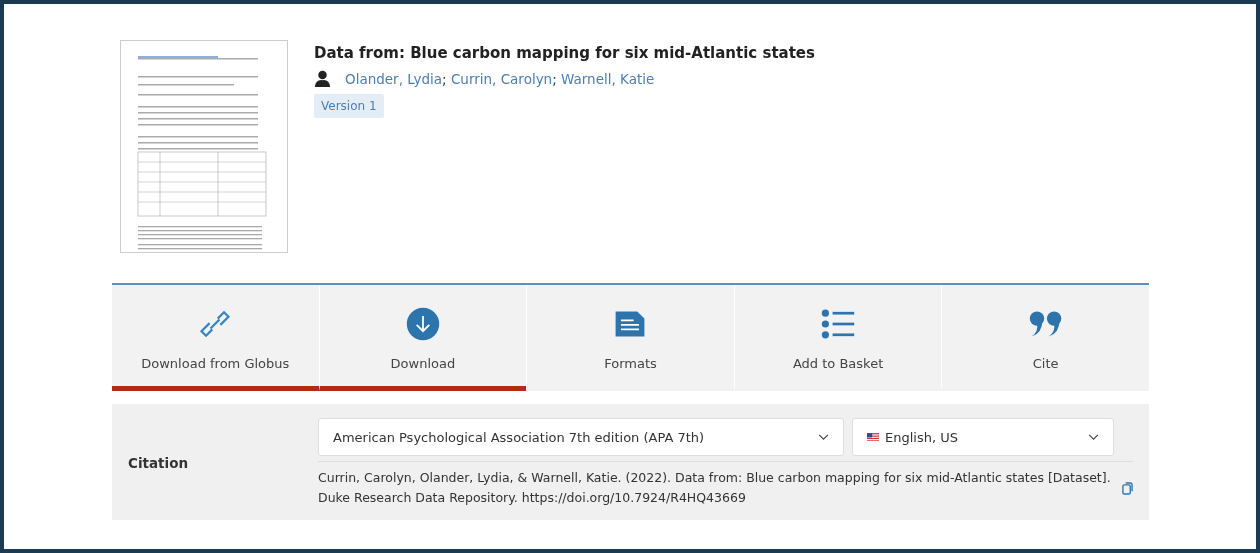  Describe the element at coordinates (630, 338) in the screenshot. I see `action-tab: Formats` at that location.